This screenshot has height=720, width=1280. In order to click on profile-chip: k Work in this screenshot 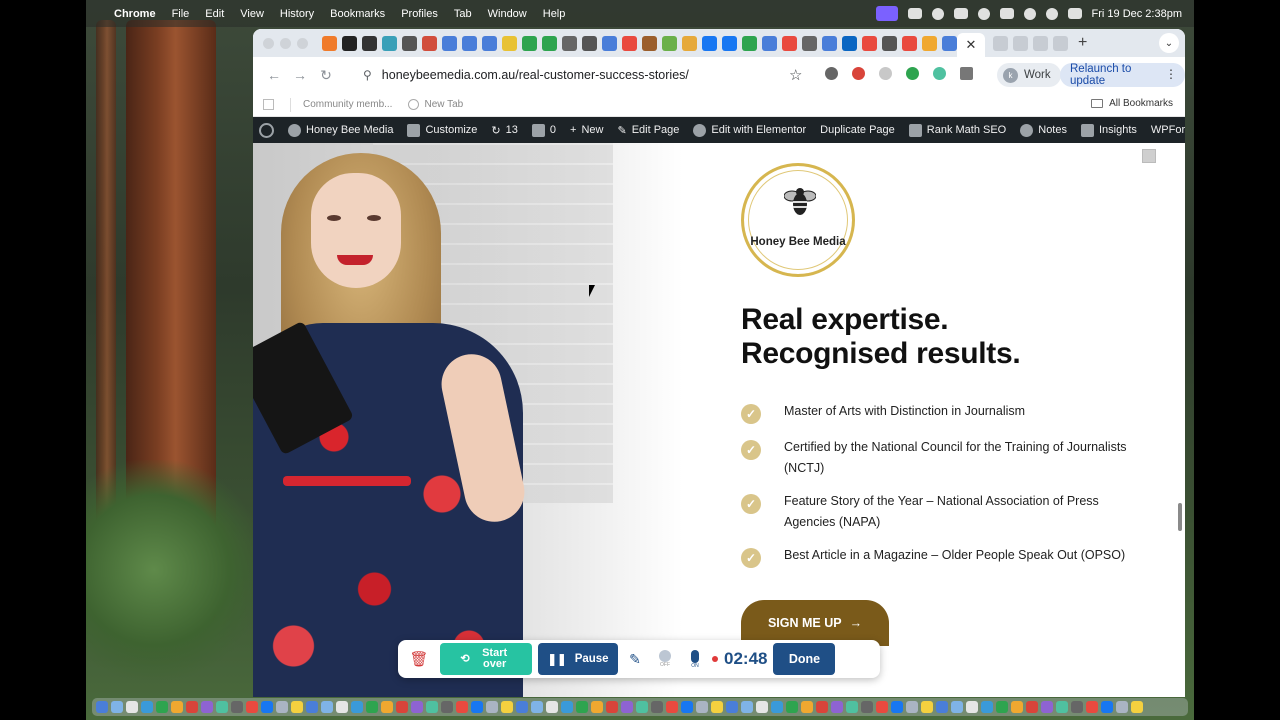, I will do `click(1029, 75)`.